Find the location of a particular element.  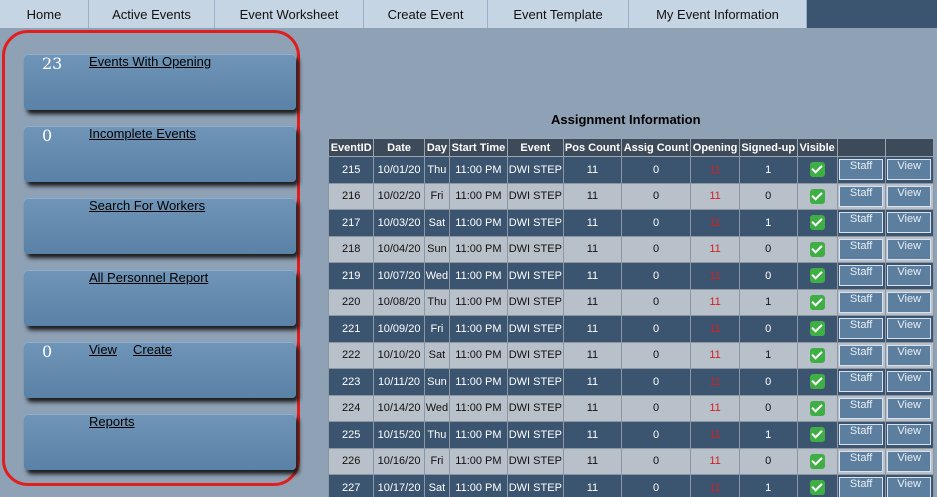

col-visible: Visible is located at coordinates (817, 147).